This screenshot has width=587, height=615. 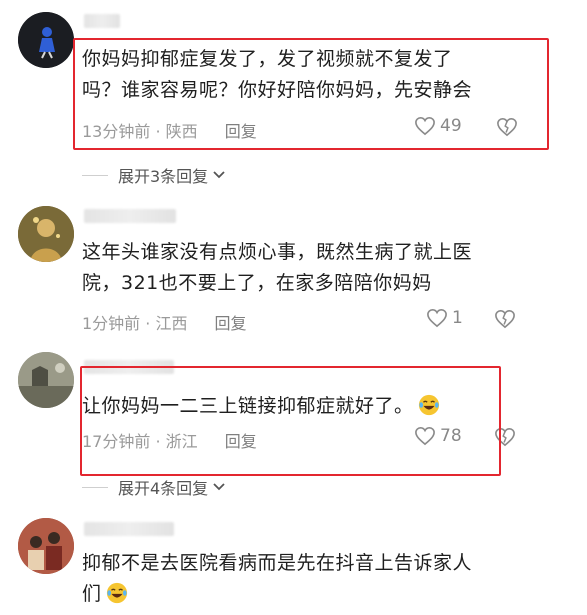 I want to click on comment-meta: 1分钟前 · 江西 回复, so click(x=164, y=322).